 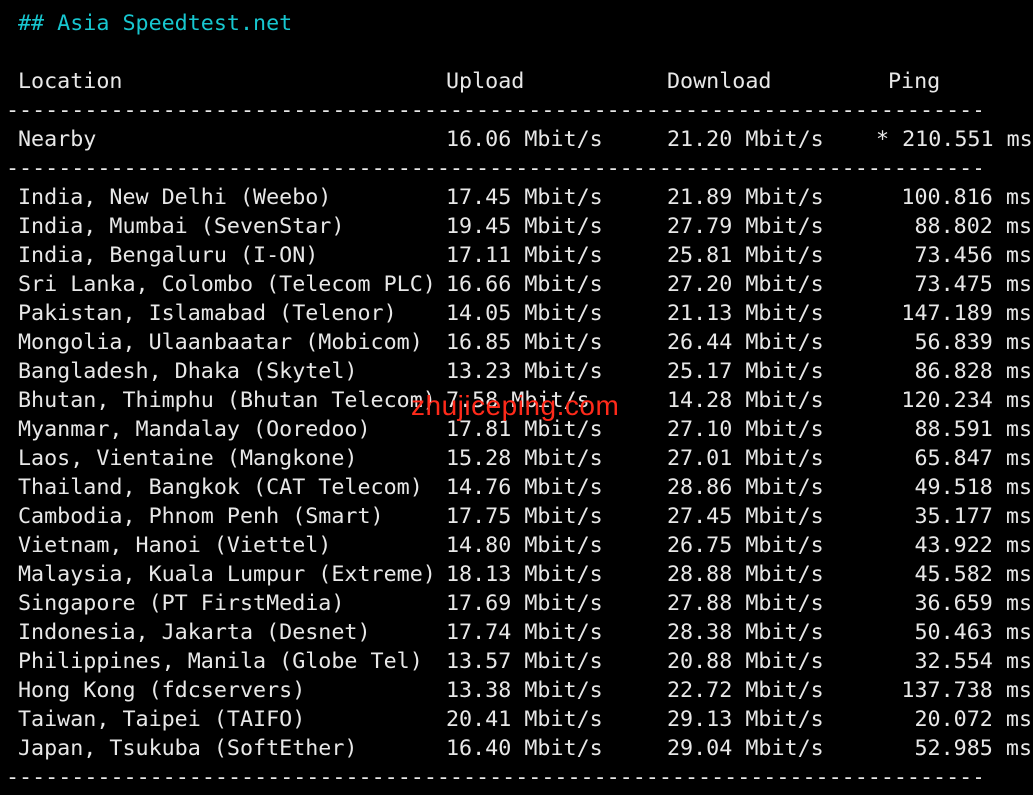 I want to click on row-location: Mongolia, Ulaanbaatar (Mobicom), so click(x=220, y=342).